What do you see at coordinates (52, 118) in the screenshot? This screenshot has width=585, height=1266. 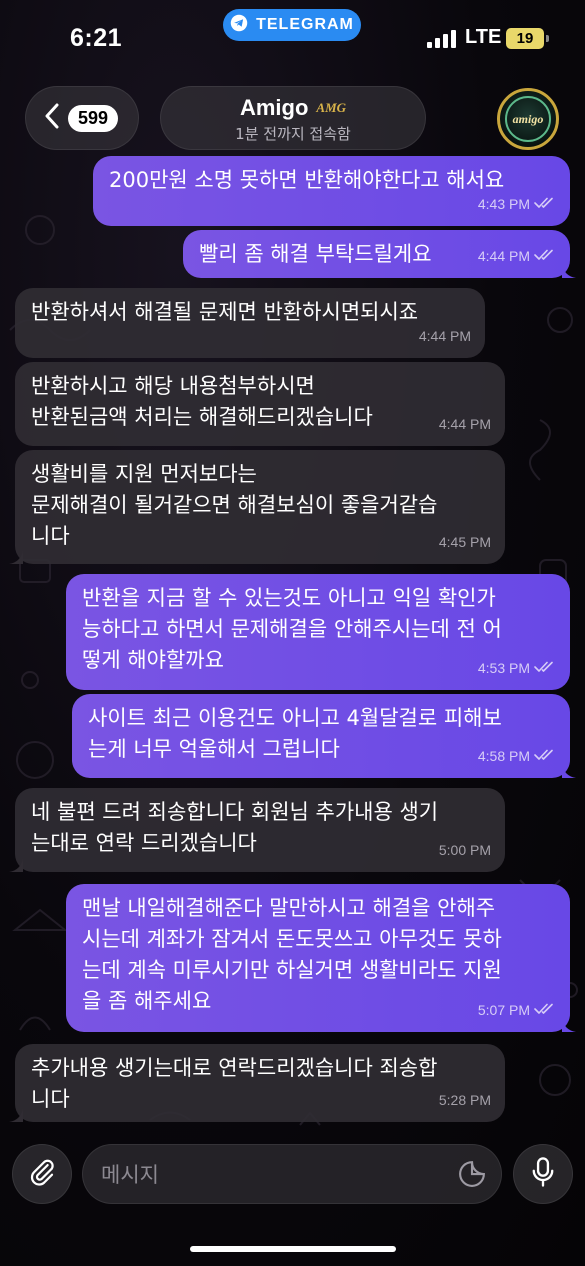 I see `chevron-left-icon` at bounding box center [52, 118].